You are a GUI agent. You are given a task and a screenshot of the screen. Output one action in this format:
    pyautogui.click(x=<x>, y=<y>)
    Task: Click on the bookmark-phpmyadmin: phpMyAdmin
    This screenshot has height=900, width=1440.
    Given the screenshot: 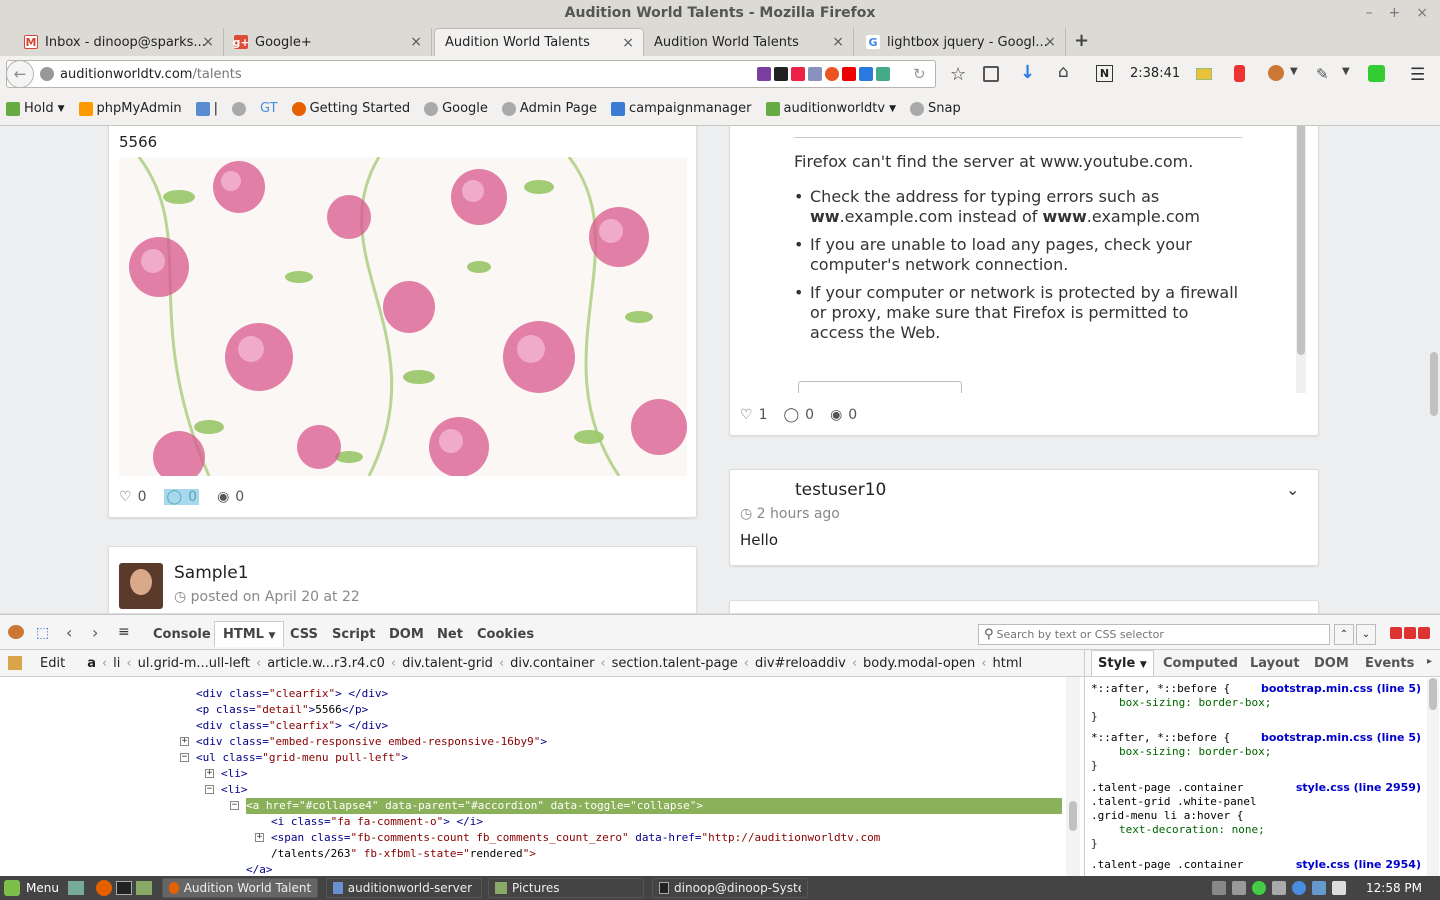 What is the action you would take?
    pyautogui.click(x=130, y=108)
    